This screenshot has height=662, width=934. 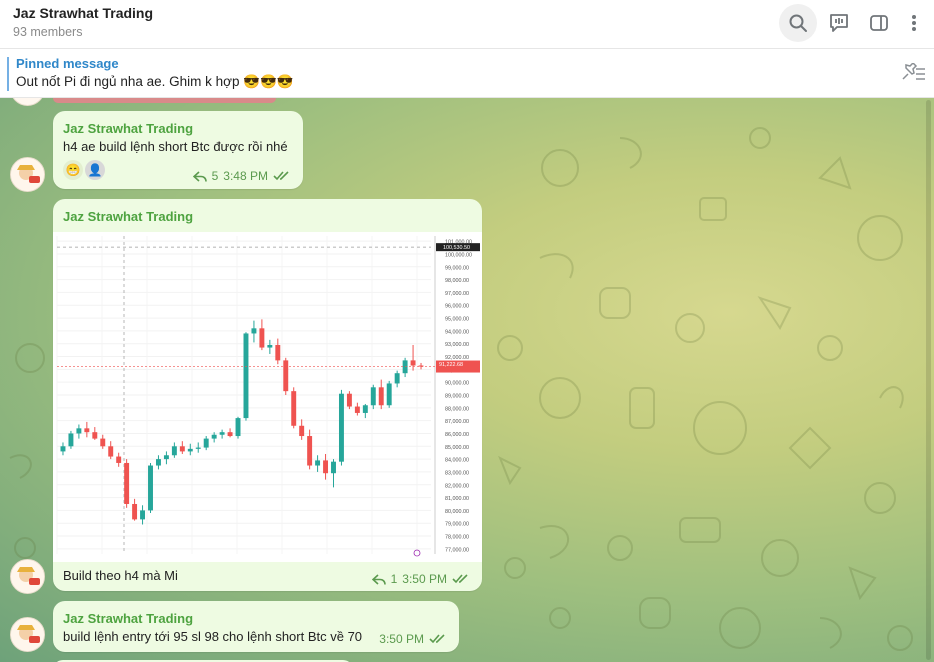 What do you see at coordinates (457, 332) in the screenshot?
I see `y-tick-label: 94,000.00` at bounding box center [457, 332].